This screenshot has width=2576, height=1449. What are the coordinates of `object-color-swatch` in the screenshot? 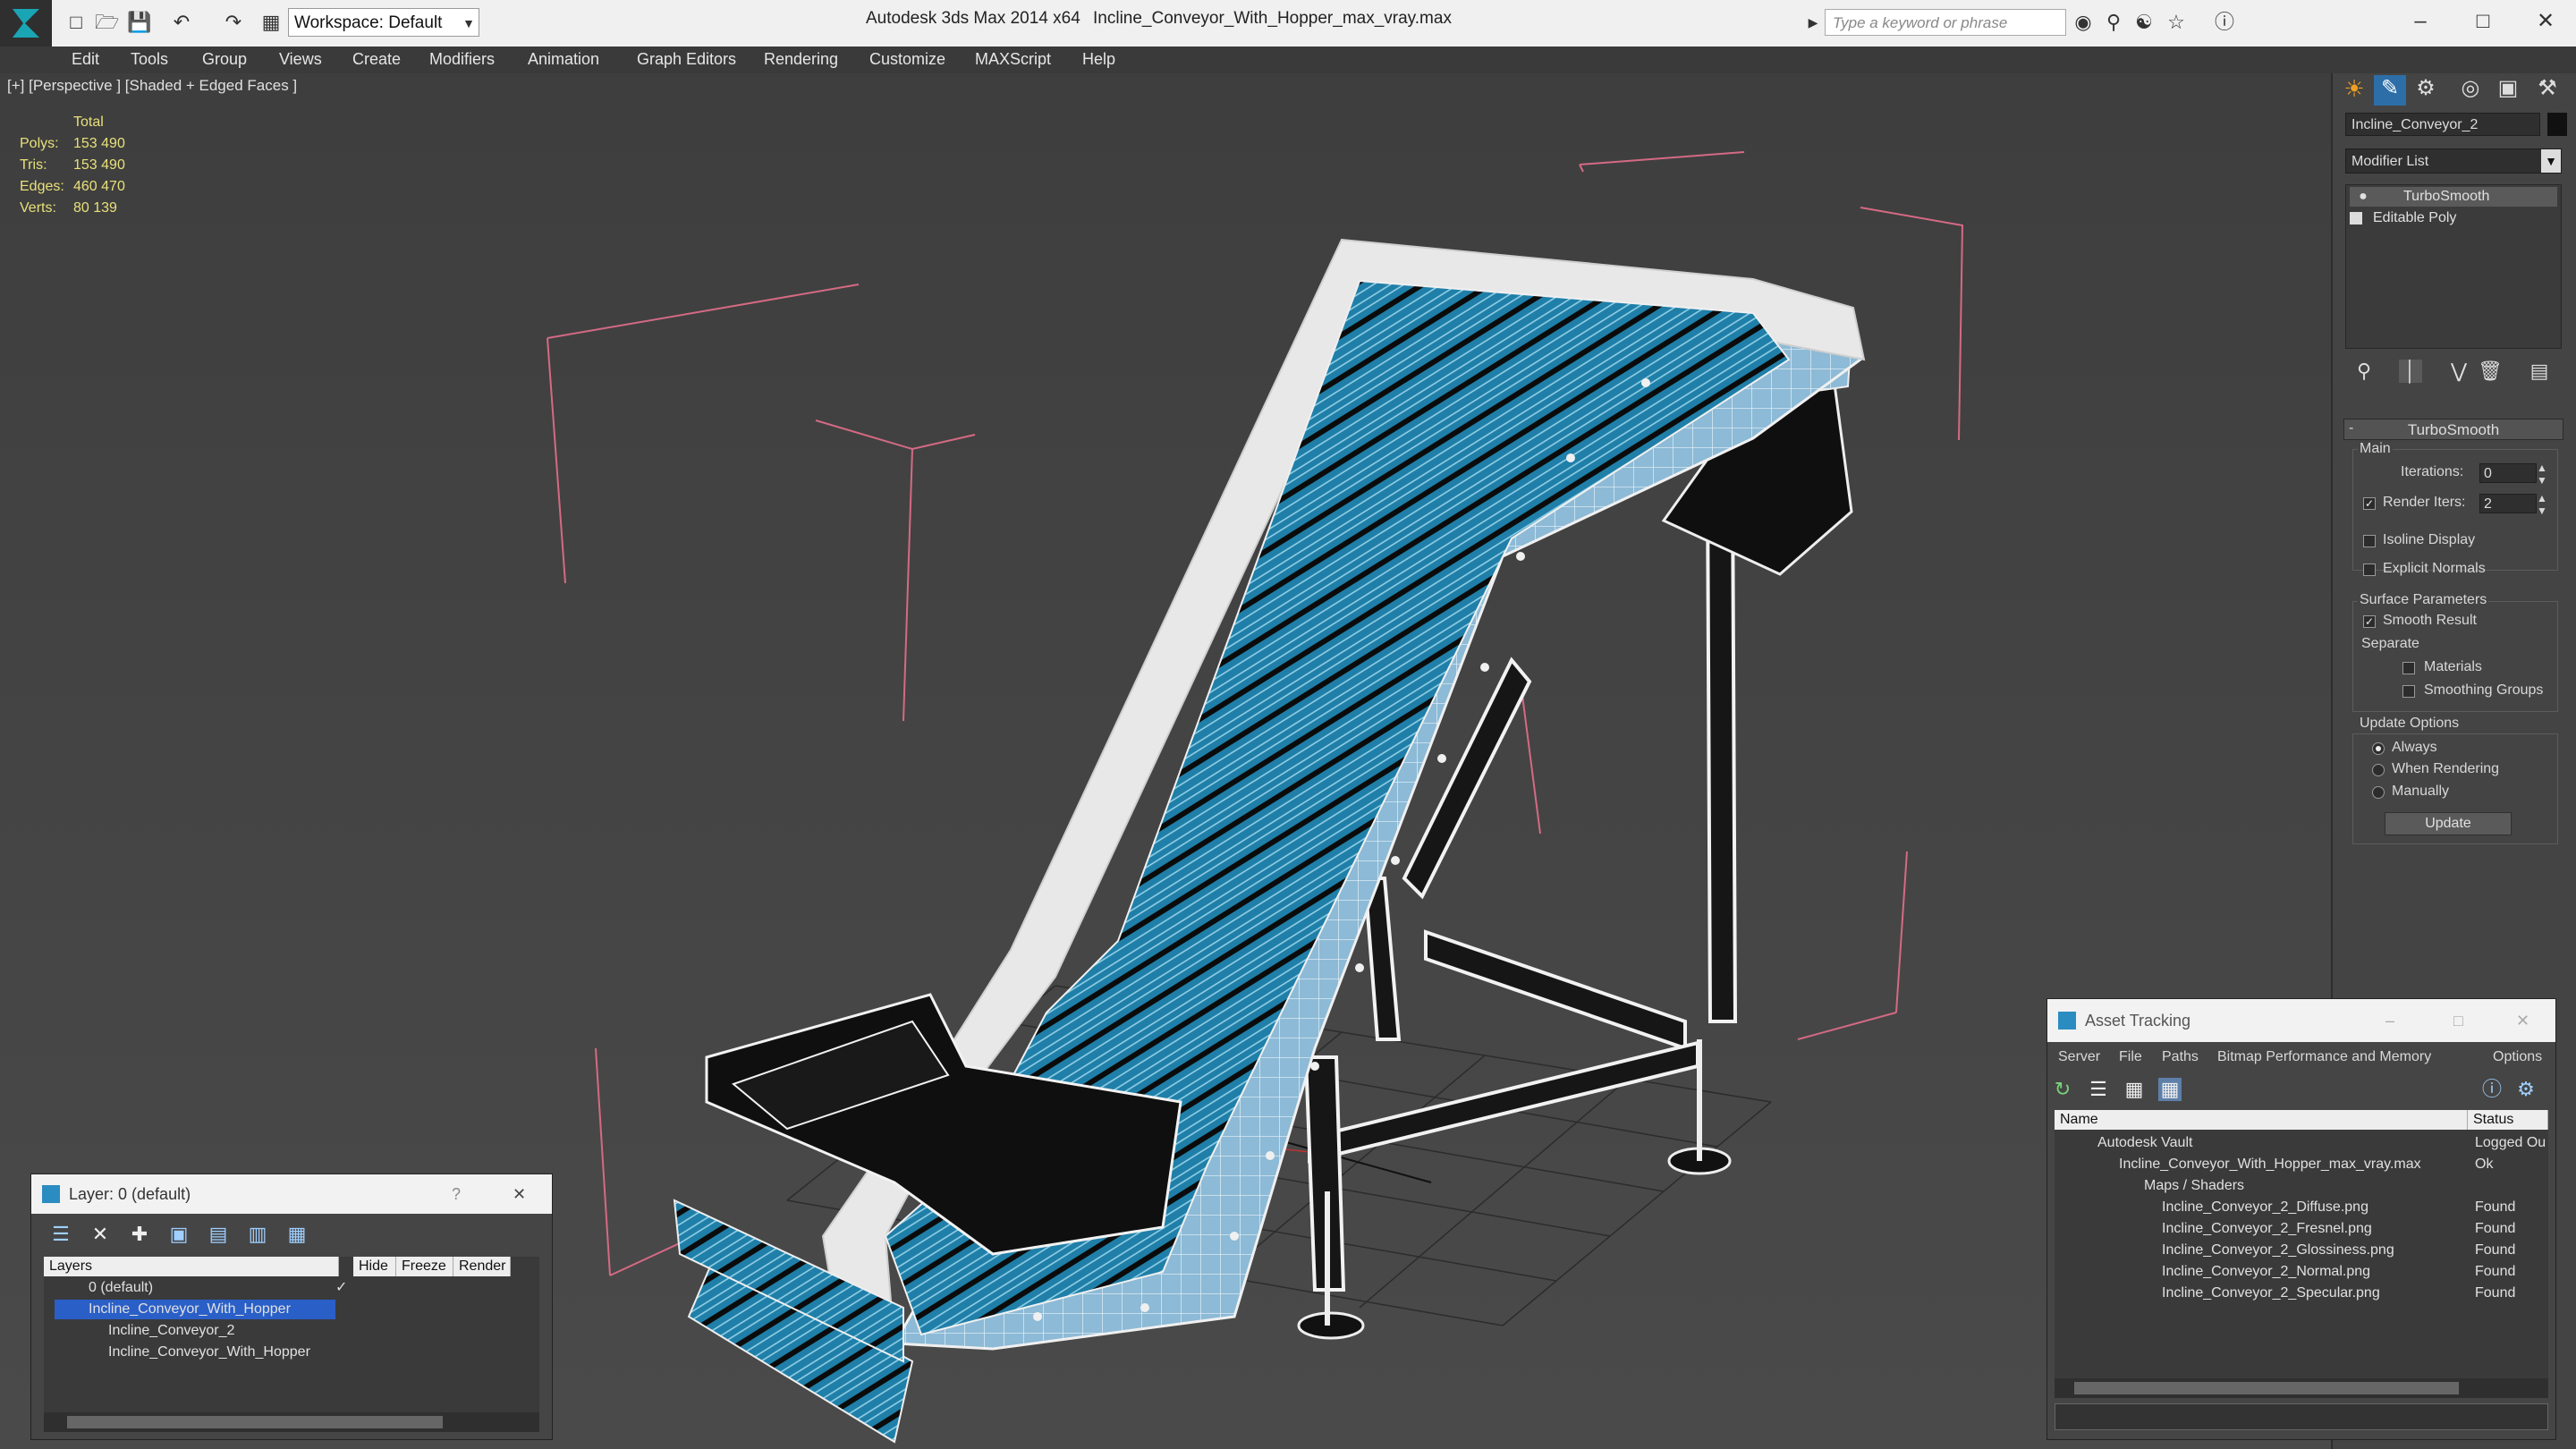 It's located at (2557, 124).